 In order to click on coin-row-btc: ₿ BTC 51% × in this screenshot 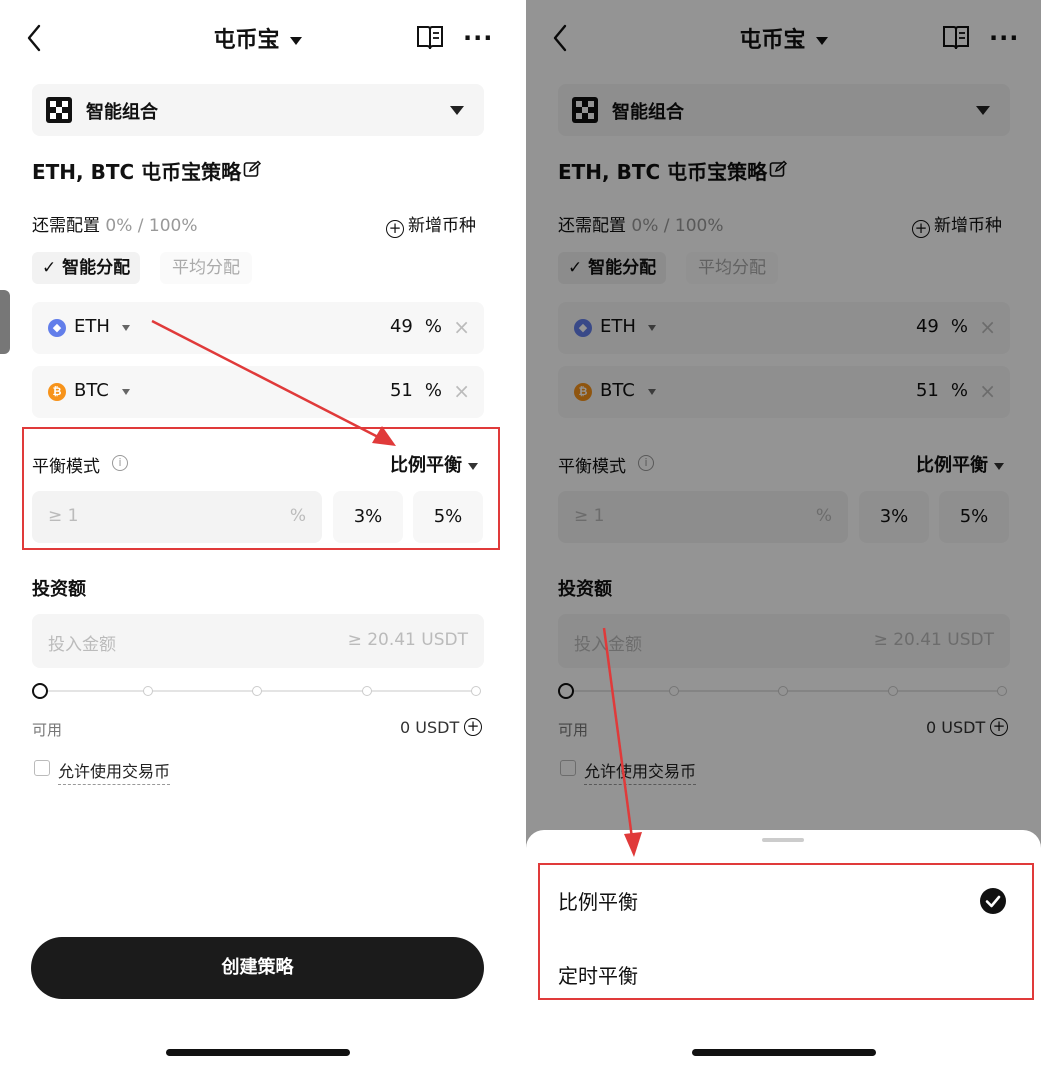, I will do `click(258, 392)`.